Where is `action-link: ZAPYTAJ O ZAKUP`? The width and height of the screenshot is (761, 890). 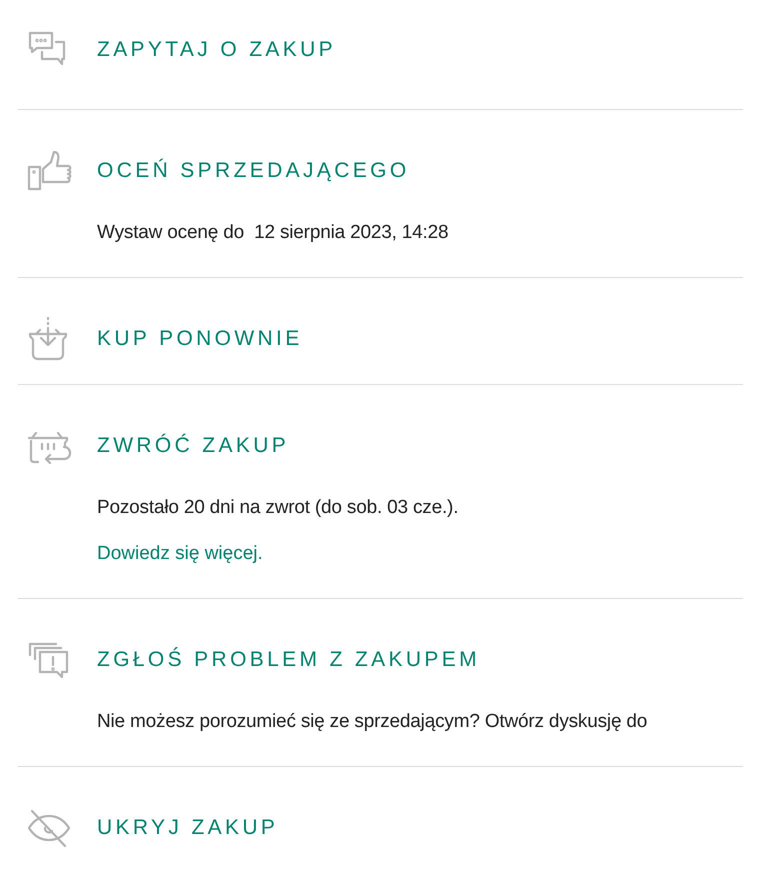 action-link: ZAPYTAJ O ZAKUP is located at coordinates (216, 50).